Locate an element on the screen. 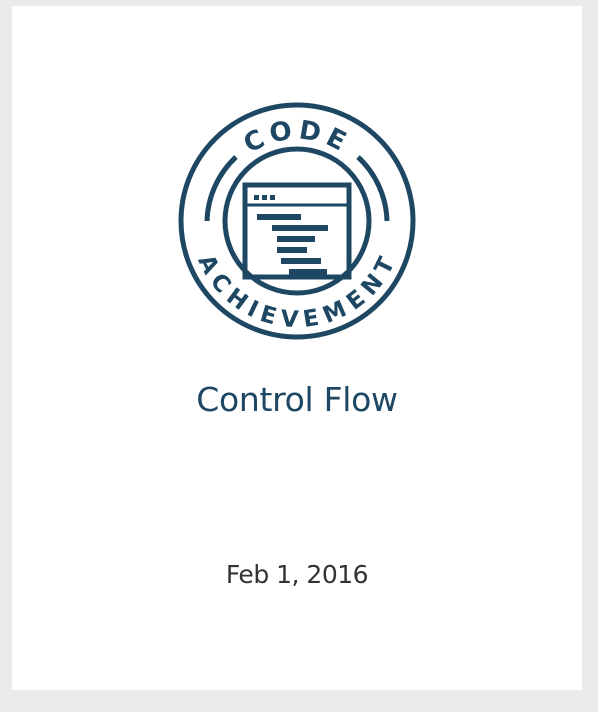 Image resolution: width=598 pixels, height=712 pixels. badge-emblem: CODE ACHIEVEMENT is located at coordinates (297, 221).